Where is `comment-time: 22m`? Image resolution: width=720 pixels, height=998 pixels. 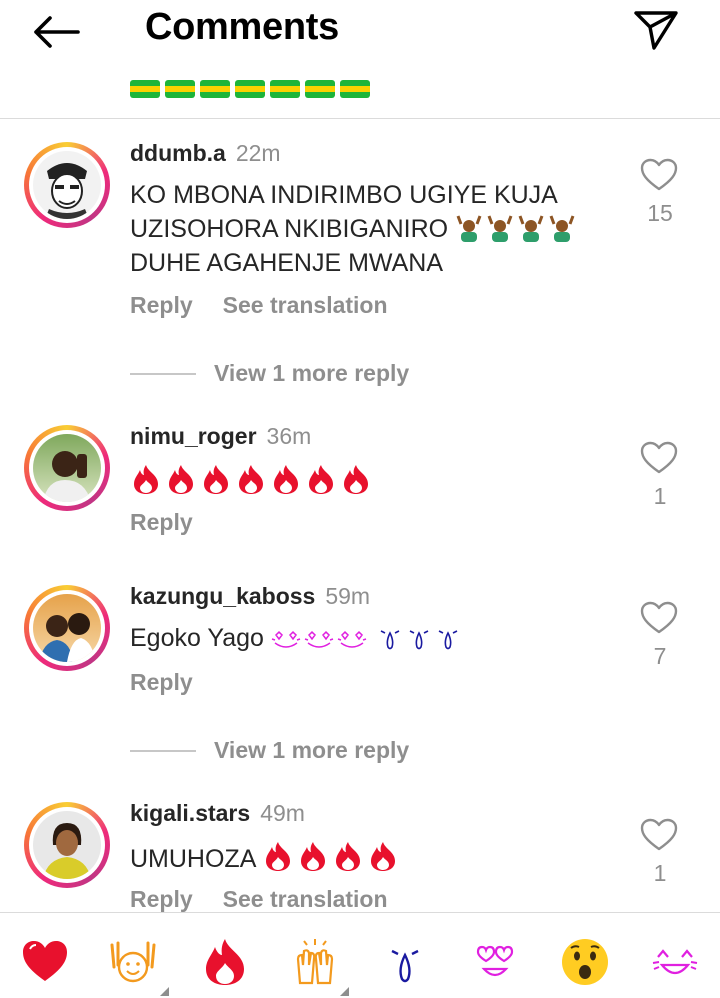 comment-time: 22m is located at coordinates (258, 153).